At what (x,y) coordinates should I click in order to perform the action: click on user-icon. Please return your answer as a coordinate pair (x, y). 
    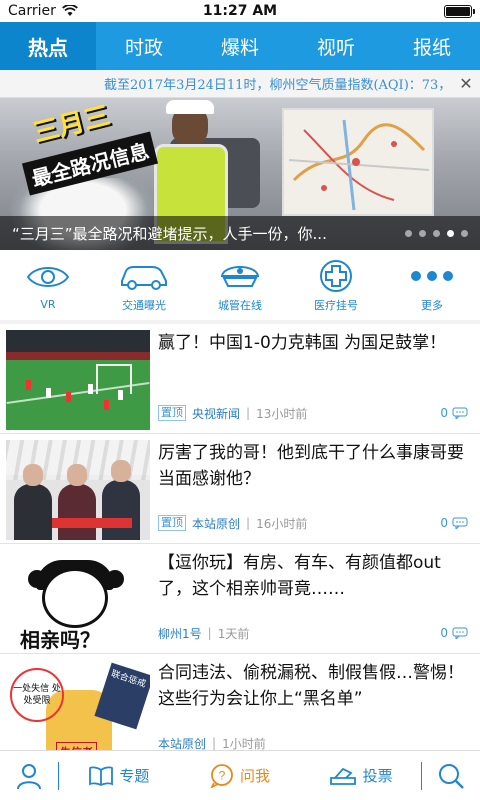
    Looking at the image, I should click on (29, 776).